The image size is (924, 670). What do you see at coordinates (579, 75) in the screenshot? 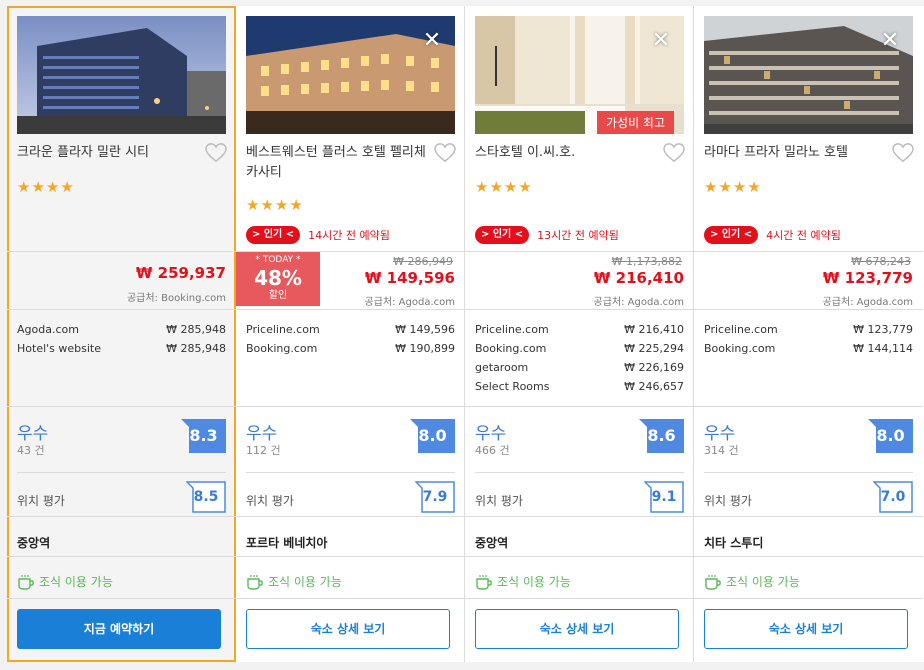
I see `hotel-photo: ✕ 가성비 최고` at bounding box center [579, 75].